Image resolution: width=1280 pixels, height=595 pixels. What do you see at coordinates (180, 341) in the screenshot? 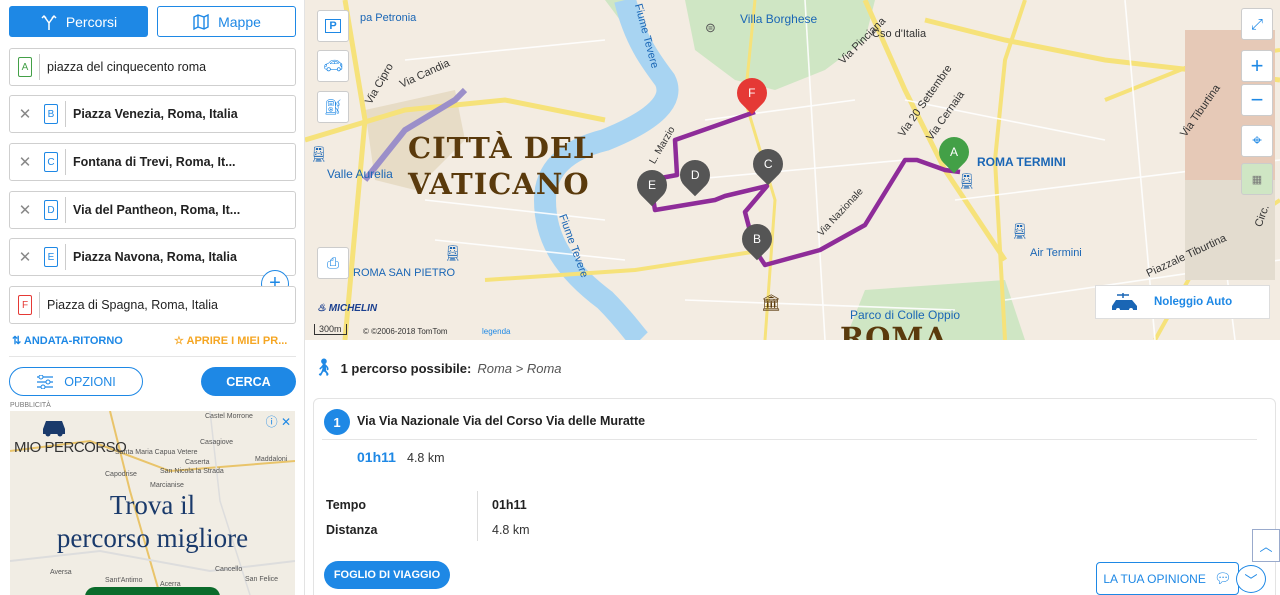
I see `star-icon: ☆` at bounding box center [180, 341].